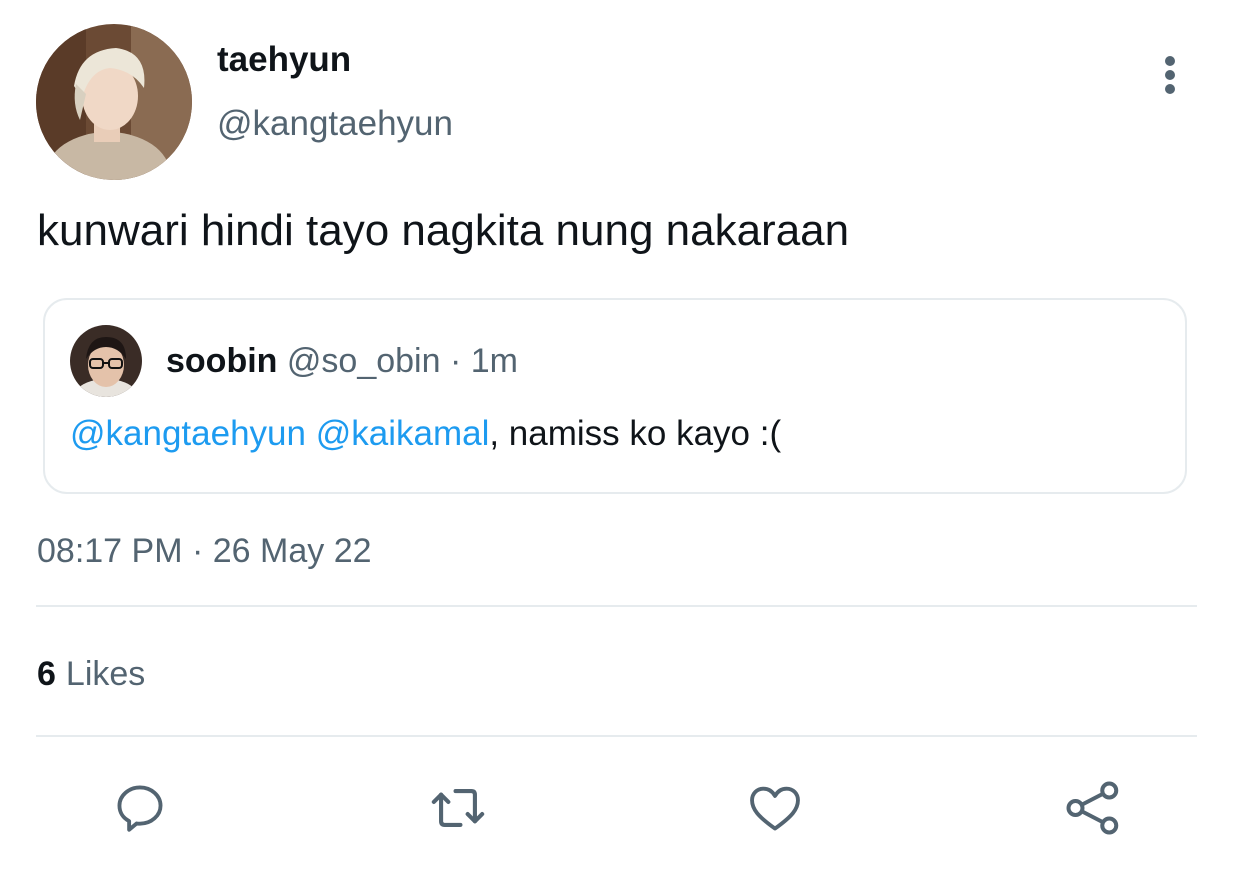 The image size is (1234, 873). I want to click on tweet-time: 08:17 PM, so click(110, 551).